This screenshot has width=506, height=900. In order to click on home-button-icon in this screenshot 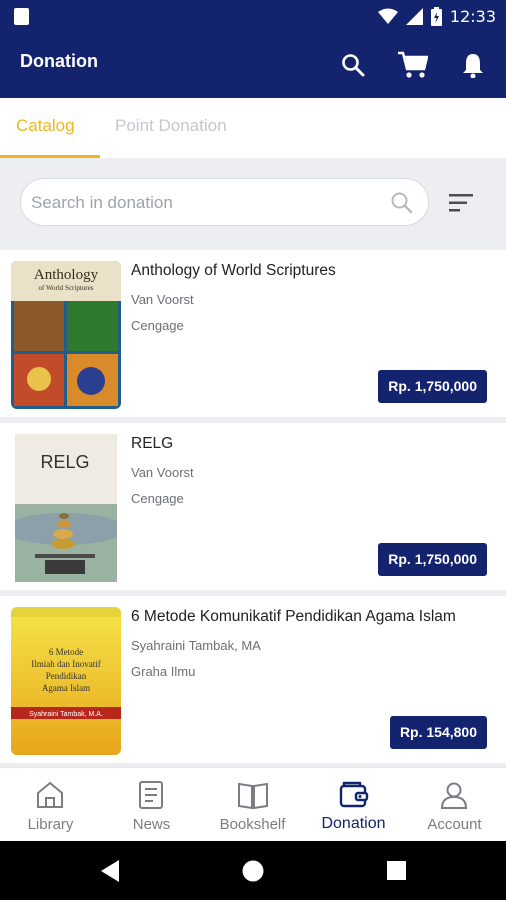, I will do `click(253, 871)`.